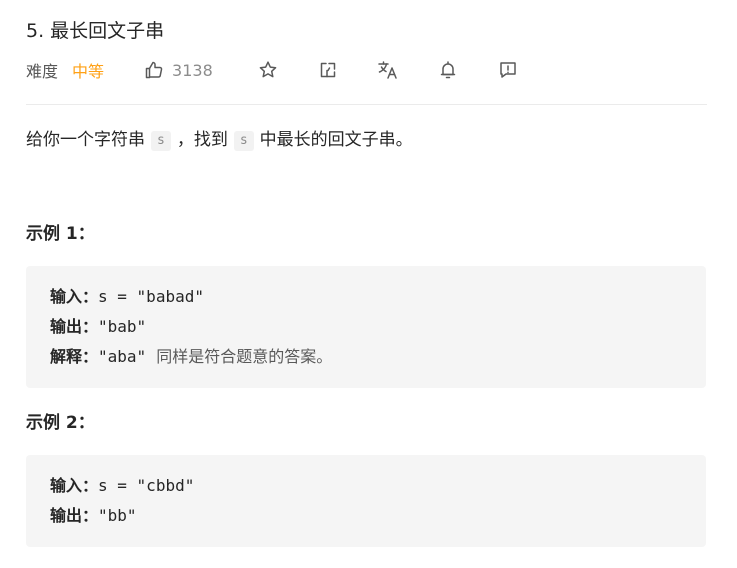  I want to click on share-icon, so click(328, 70).